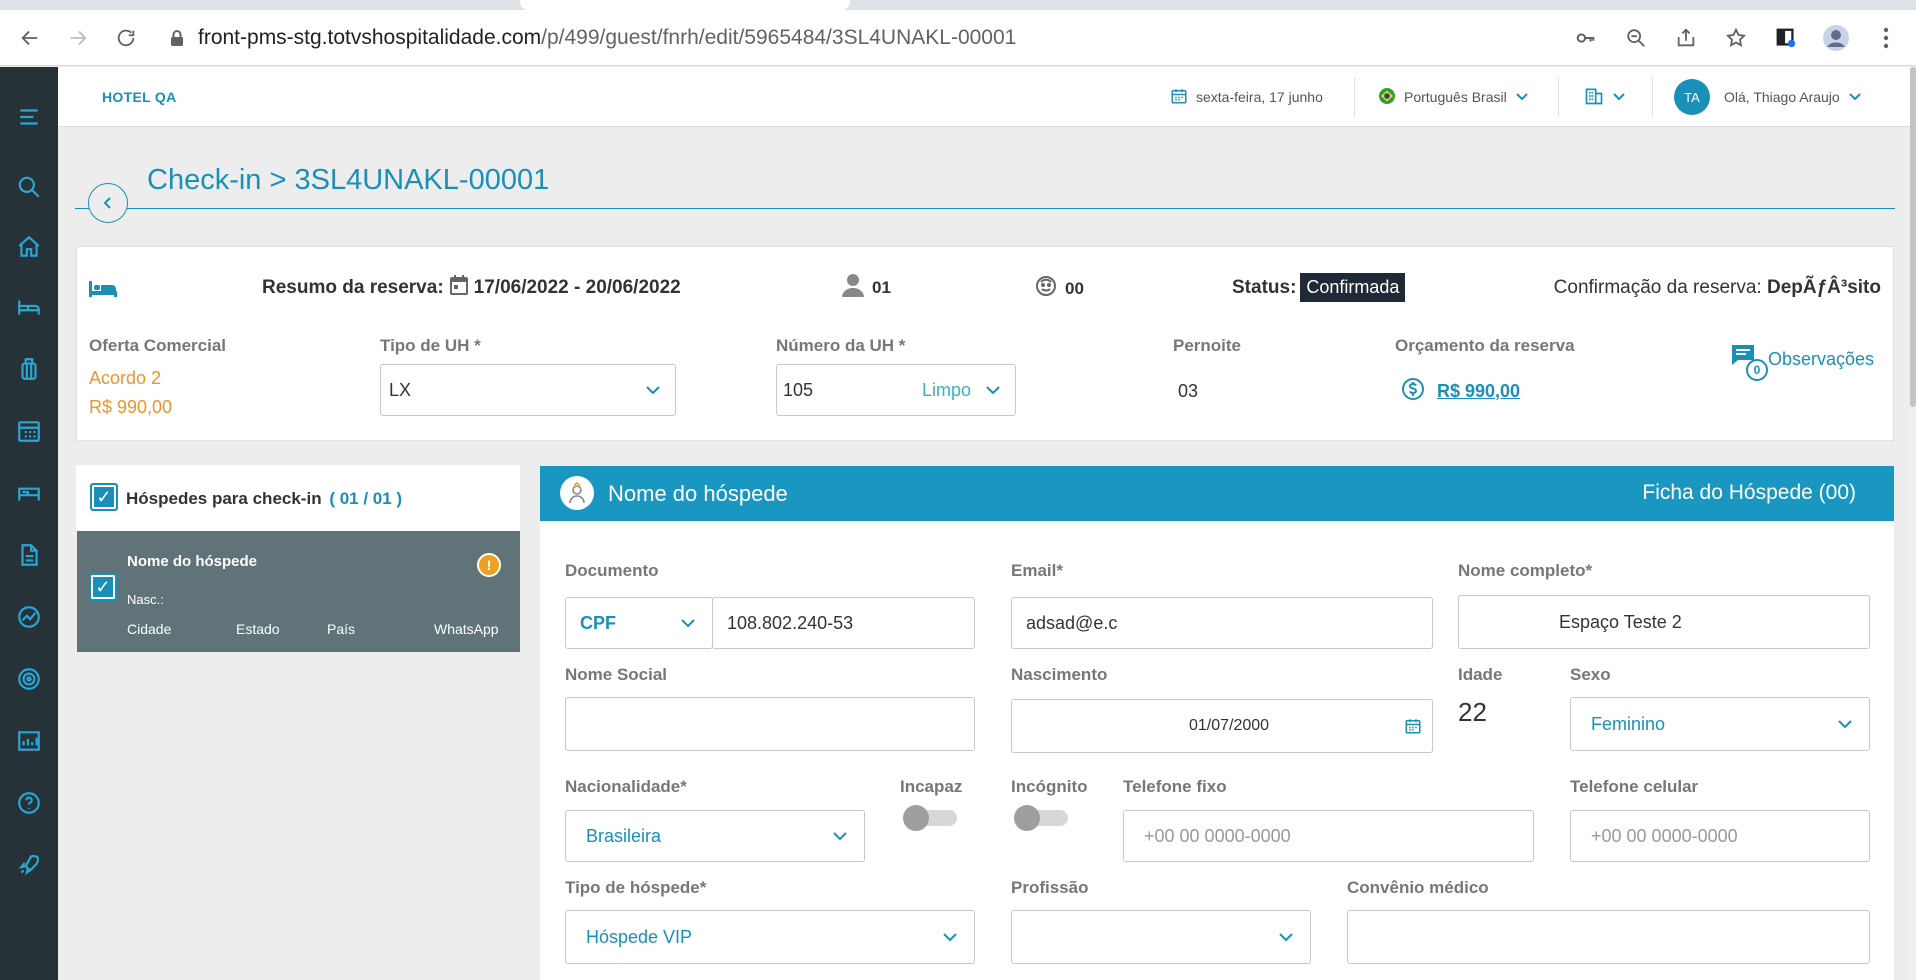 The image size is (1916, 980). What do you see at coordinates (932, 818) in the screenshot?
I see `incapaz-toggle` at bounding box center [932, 818].